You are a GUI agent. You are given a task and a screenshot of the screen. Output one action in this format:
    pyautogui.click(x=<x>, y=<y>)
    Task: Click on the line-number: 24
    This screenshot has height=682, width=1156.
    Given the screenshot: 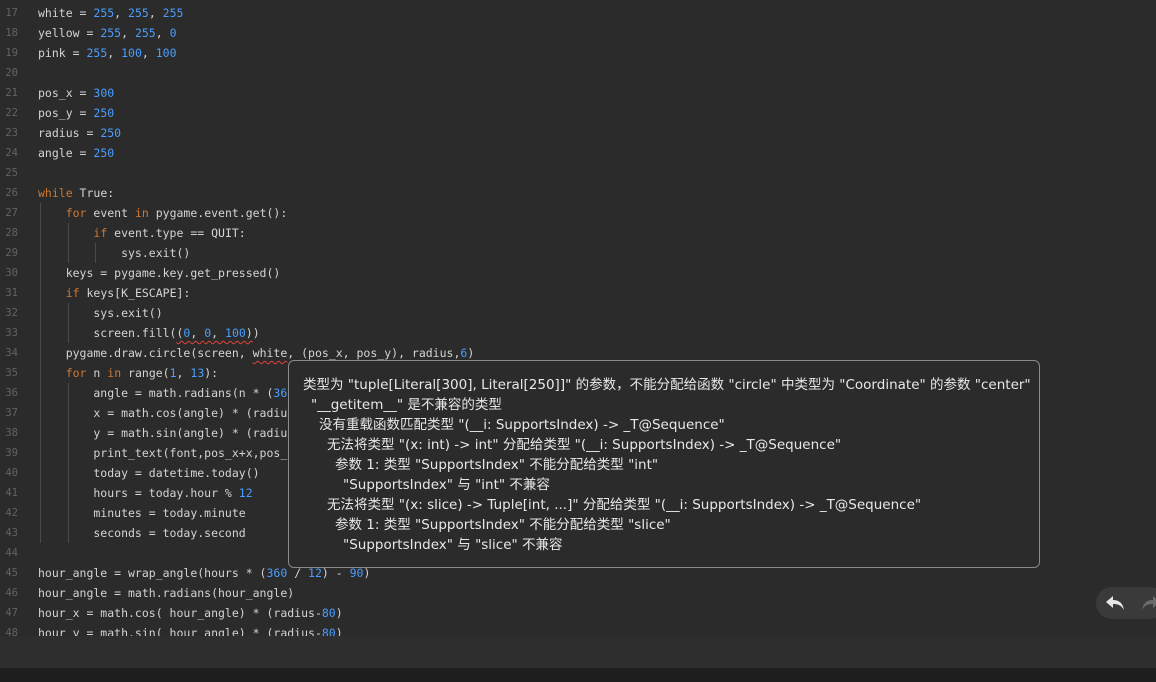 What is the action you would take?
    pyautogui.click(x=11, y=153)
    